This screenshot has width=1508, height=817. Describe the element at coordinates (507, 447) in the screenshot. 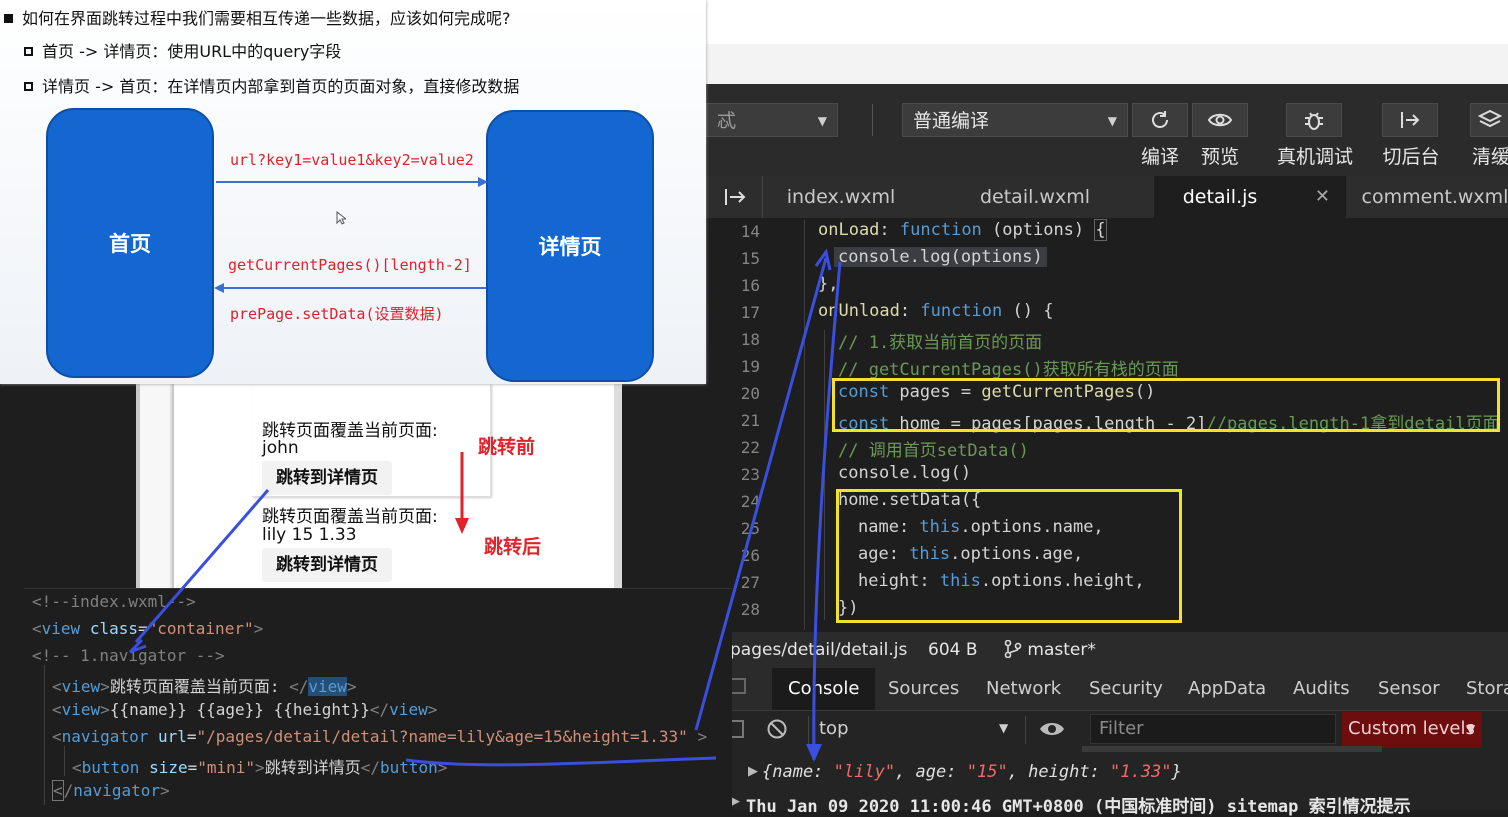

I see `label-before: 跳转前` at that location.